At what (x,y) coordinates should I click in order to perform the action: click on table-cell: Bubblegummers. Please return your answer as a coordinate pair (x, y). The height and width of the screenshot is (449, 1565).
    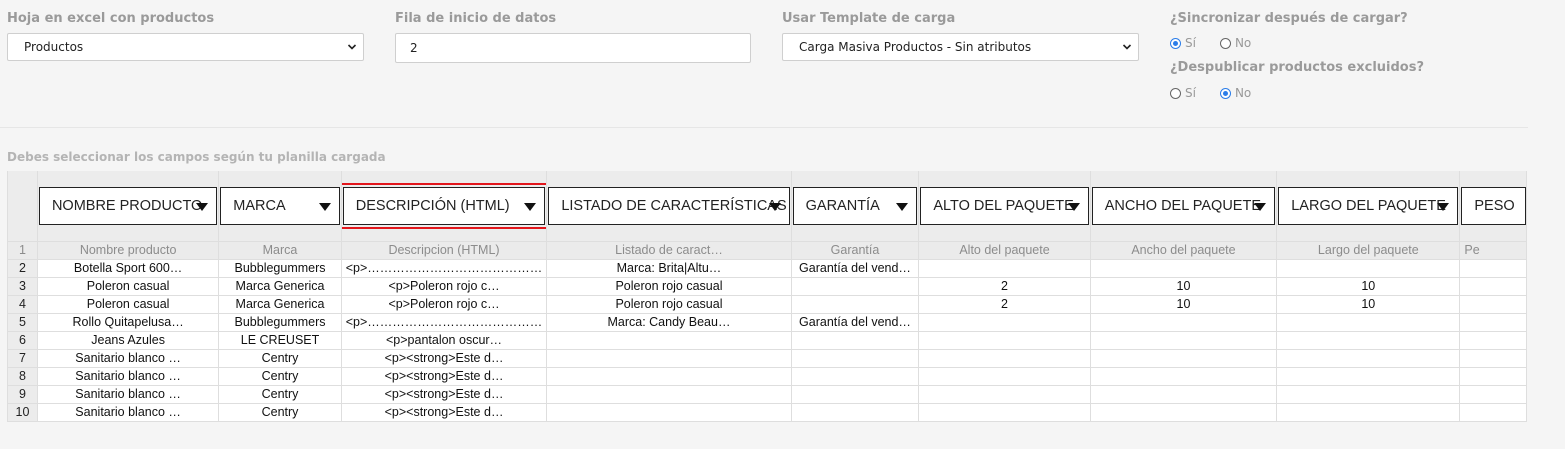
    Looking at the image, I should click on (280, 322).